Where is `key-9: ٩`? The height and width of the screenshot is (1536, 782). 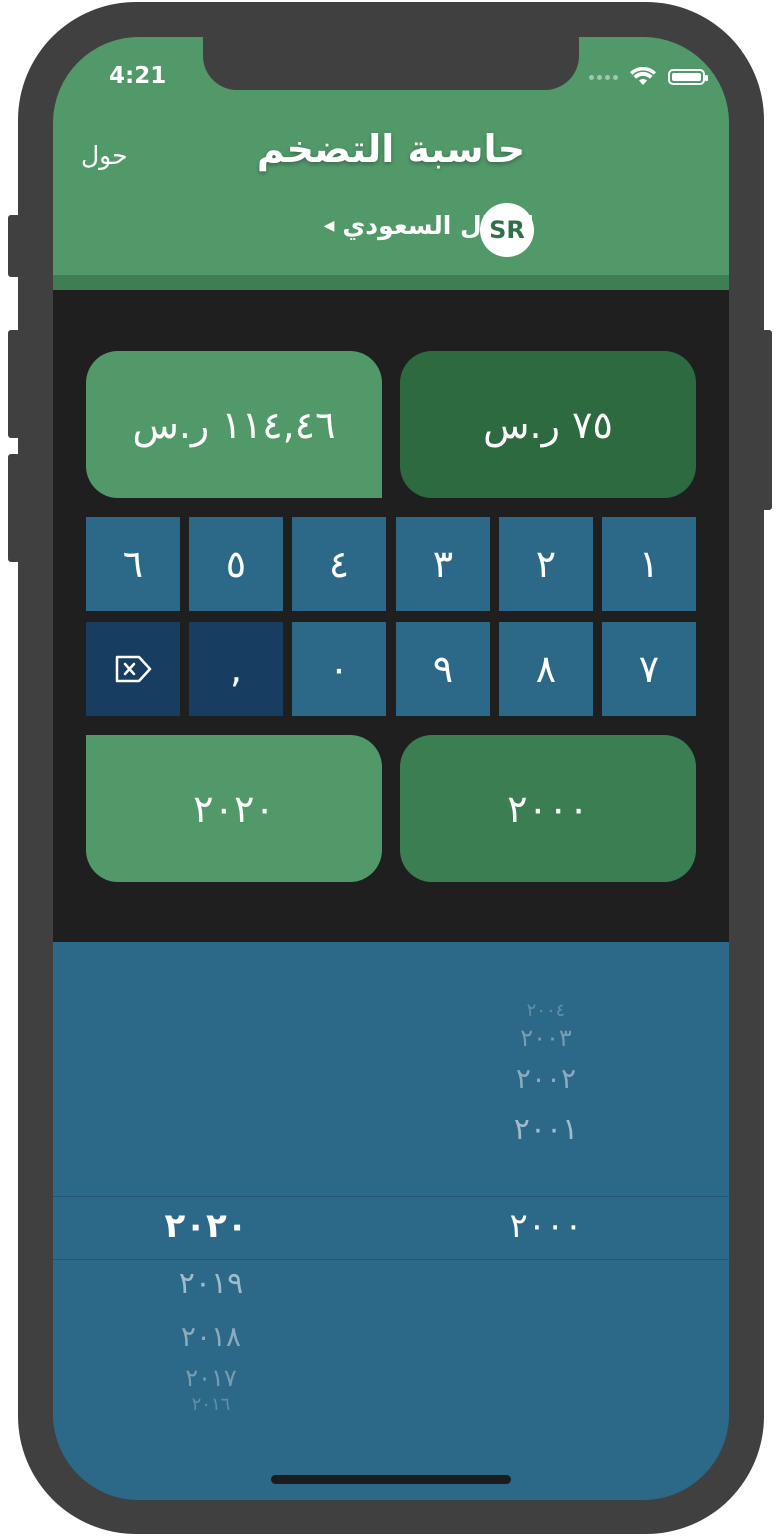 key-9: ٩ is located at coordinates (443, 669).